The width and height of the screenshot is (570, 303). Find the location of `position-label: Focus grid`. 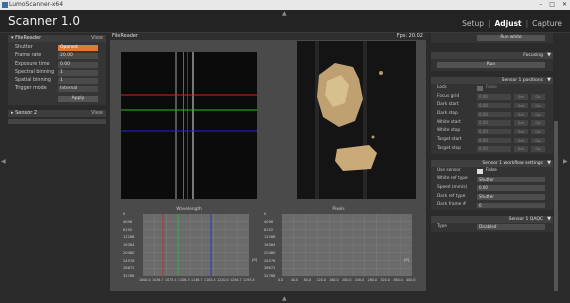

position-label: Focus grid is located at coordinates (448, 96).